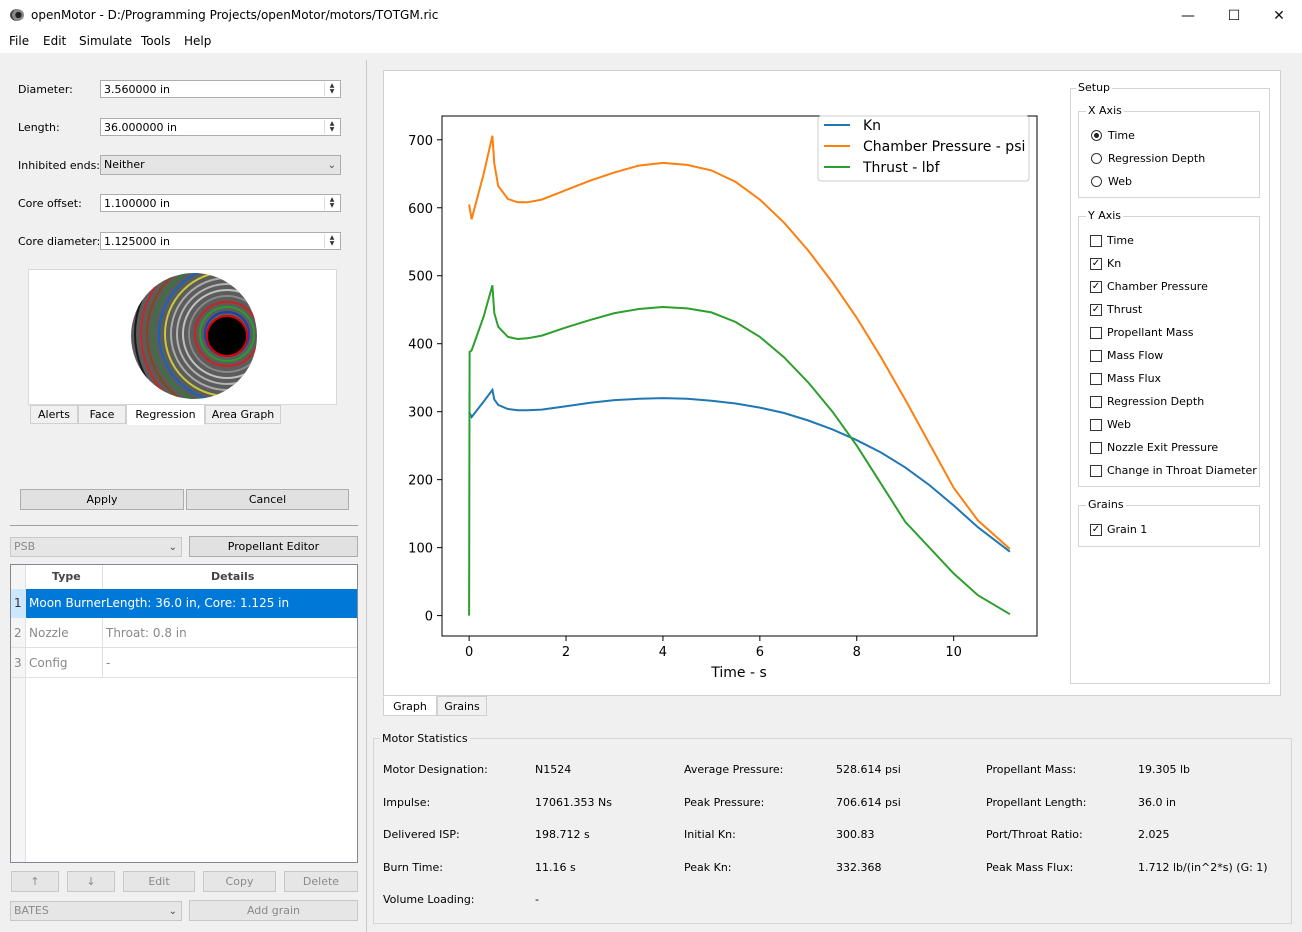  I want to click on maximize-button: ☐, so click(1234, 15).